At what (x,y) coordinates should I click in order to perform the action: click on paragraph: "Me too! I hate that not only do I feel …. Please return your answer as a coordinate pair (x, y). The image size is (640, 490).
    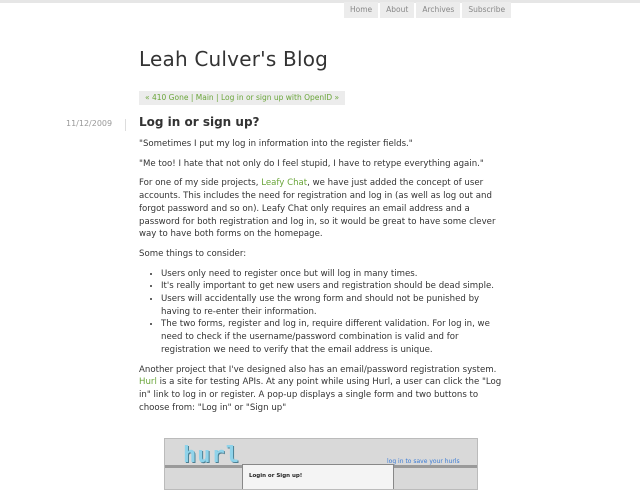
    Looking at the image, I should click on (311, 163).